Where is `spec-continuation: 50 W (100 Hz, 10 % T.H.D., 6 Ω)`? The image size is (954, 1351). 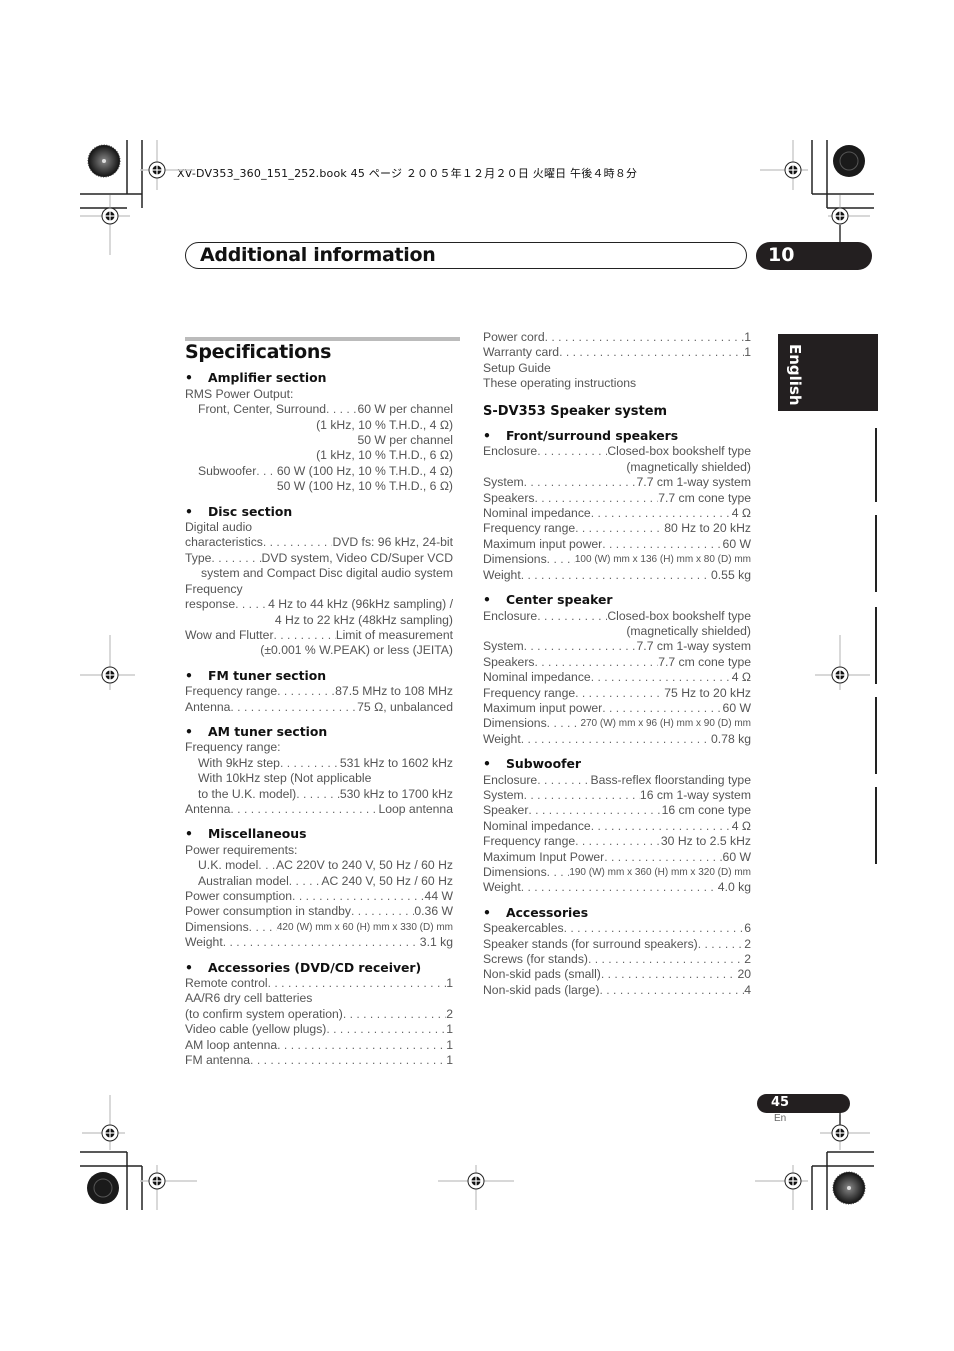
spec-continuation: 50 W (100 Hz, 10 % T.H.D., 6 Ω) is located at coordinates (364, 486).